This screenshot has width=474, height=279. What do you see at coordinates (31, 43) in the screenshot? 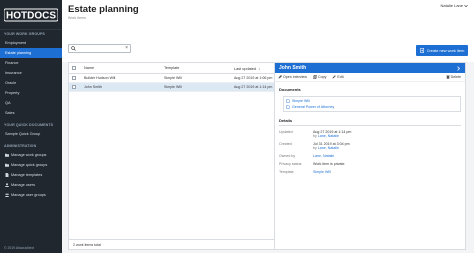
I see `sidebar-item-employment: Employment` at bounding box center [31, 43].